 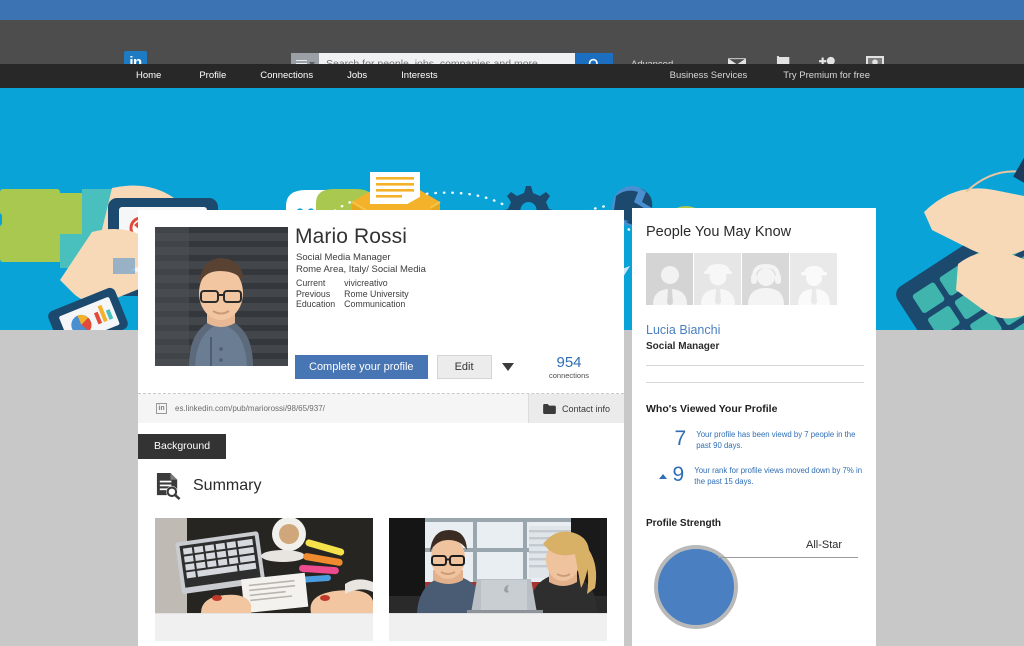 What do you see at coordinates (512, 10) in the screenshot?
I see `browser-top-strip` at bounding box center [512, 10].